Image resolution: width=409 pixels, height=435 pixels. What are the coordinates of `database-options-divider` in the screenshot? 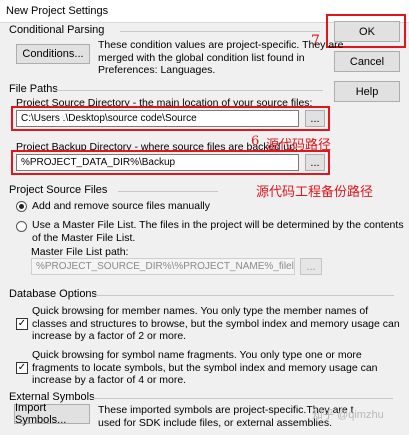 It's located at (244, 295).